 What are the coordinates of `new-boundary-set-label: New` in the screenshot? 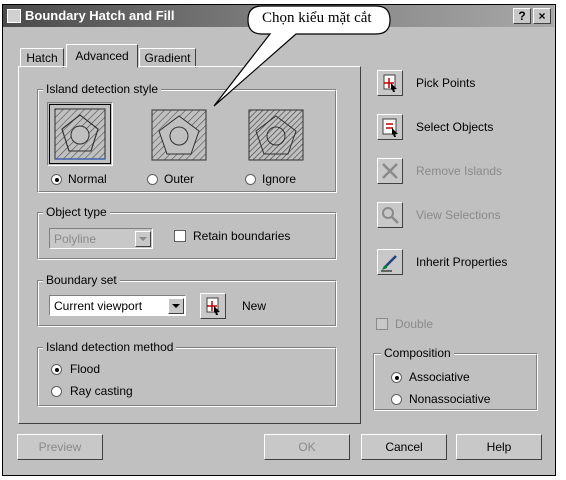 It's located at (254, 306).